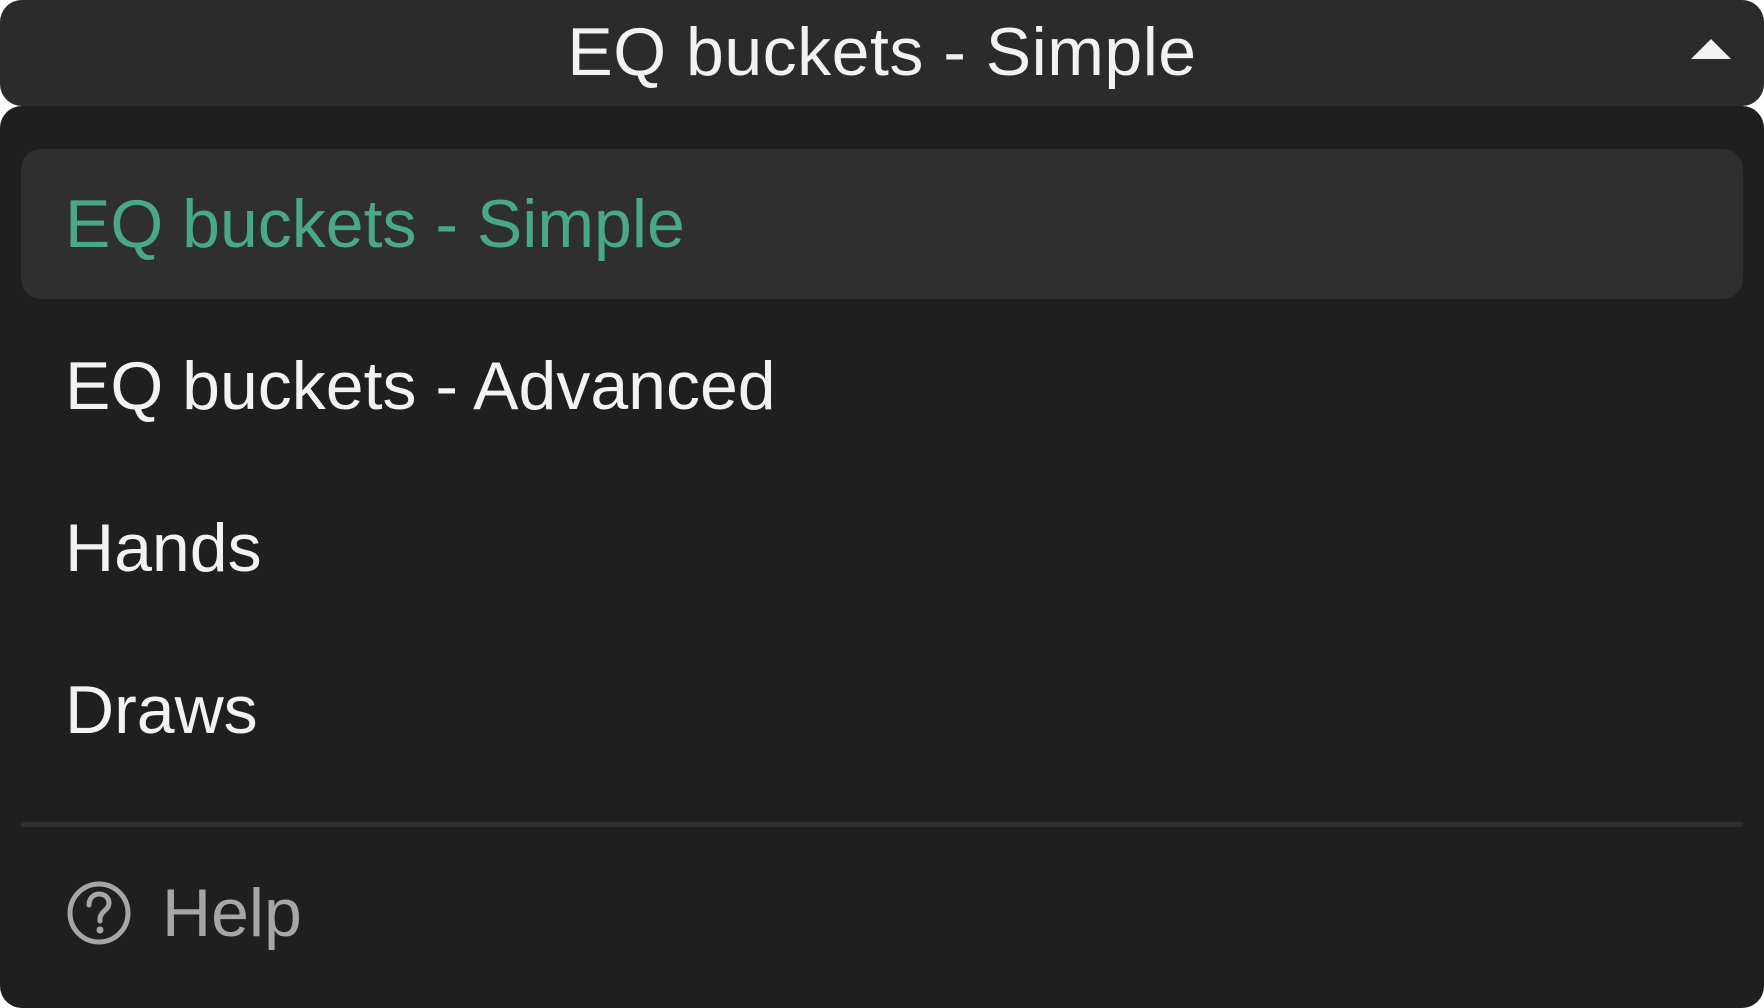 This screenshot has width=1764, height=1008. I want to click on option-label: Draws, so click(161, 710).